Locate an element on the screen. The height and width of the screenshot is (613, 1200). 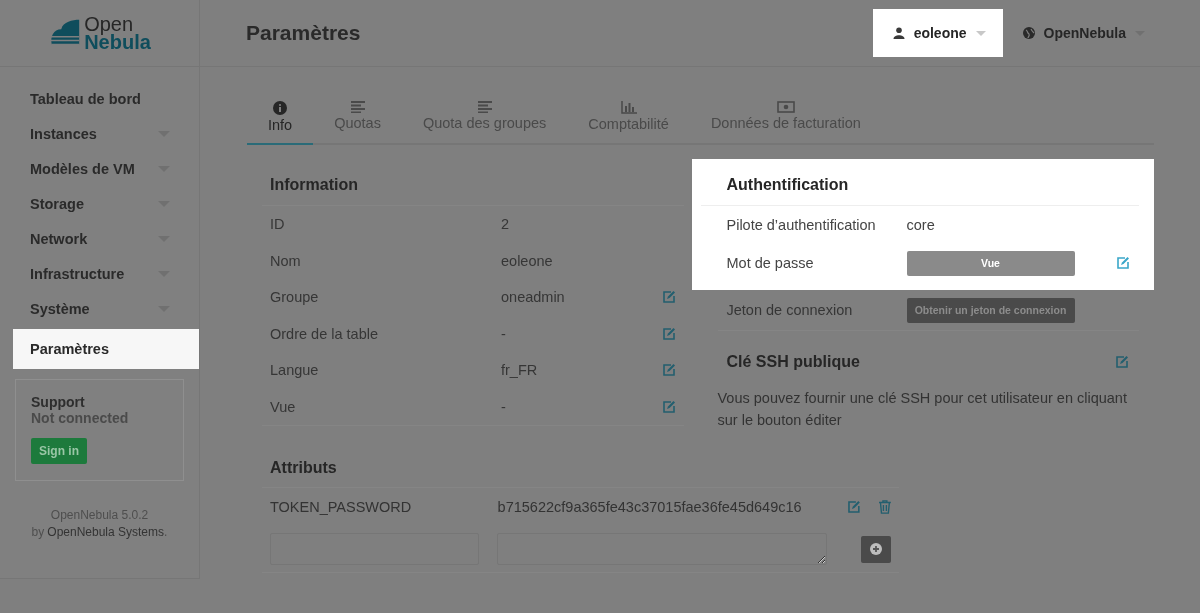
support-title: Support is located at coordinates (58, 402).